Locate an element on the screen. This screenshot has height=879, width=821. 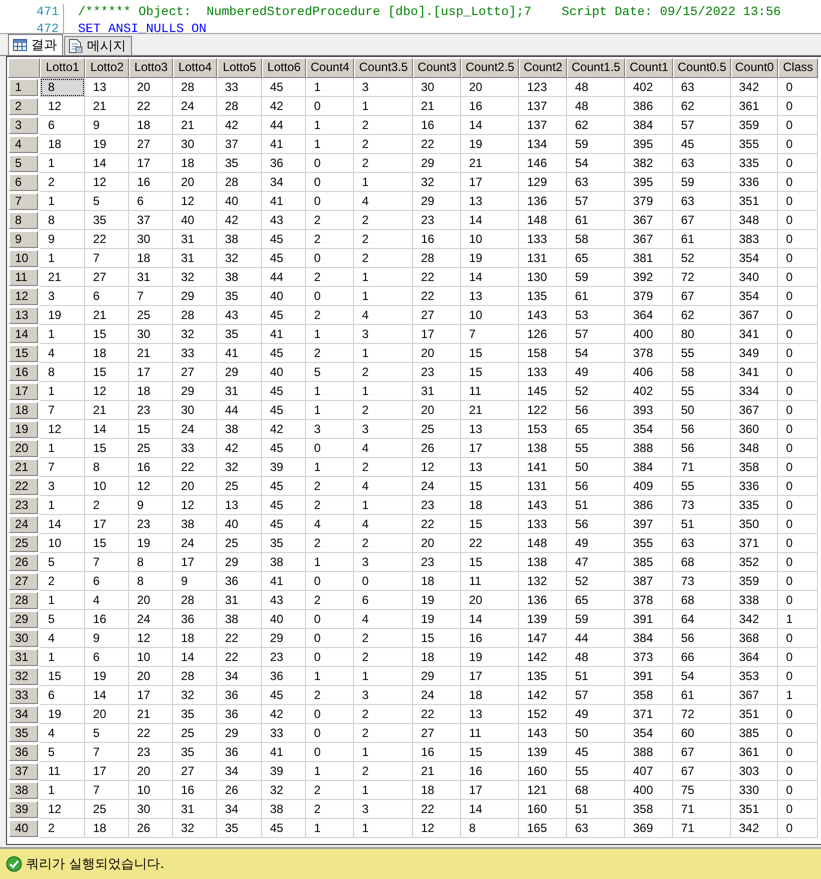
row-header: 13 is located at coordinates (23, 315).